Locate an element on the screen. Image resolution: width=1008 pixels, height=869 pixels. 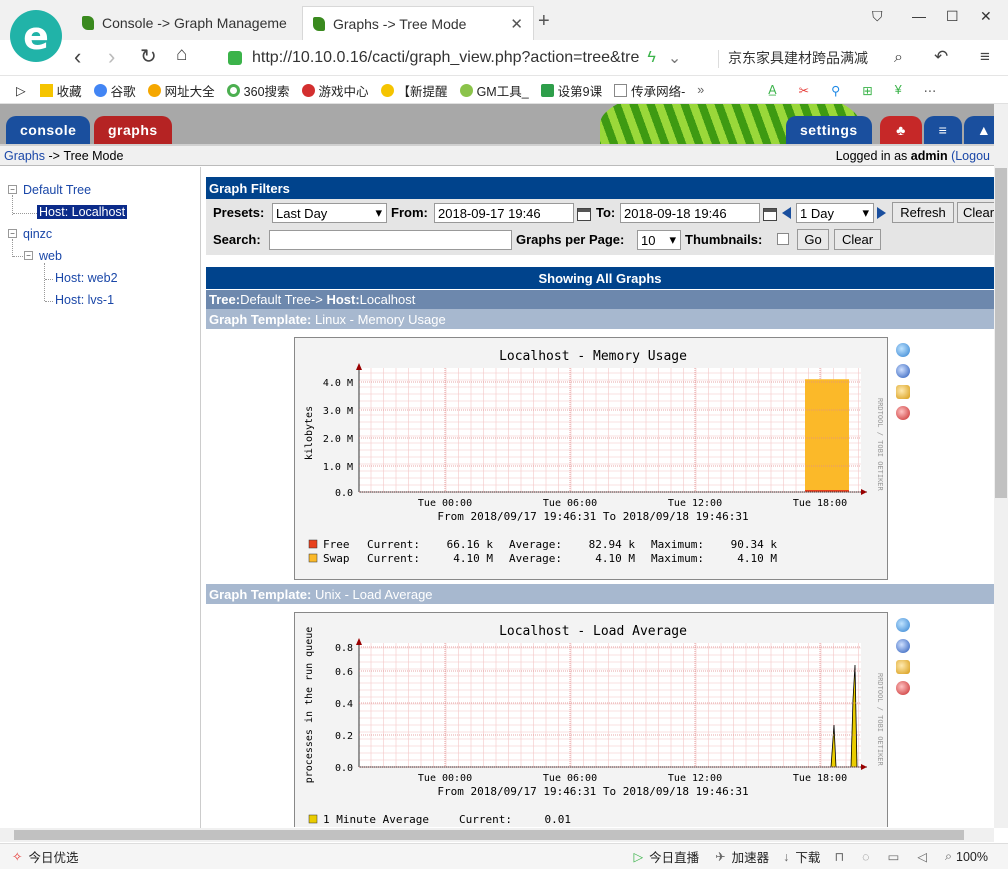
bookmark-games: 游戏中心 is located at coordinates (335, 90).